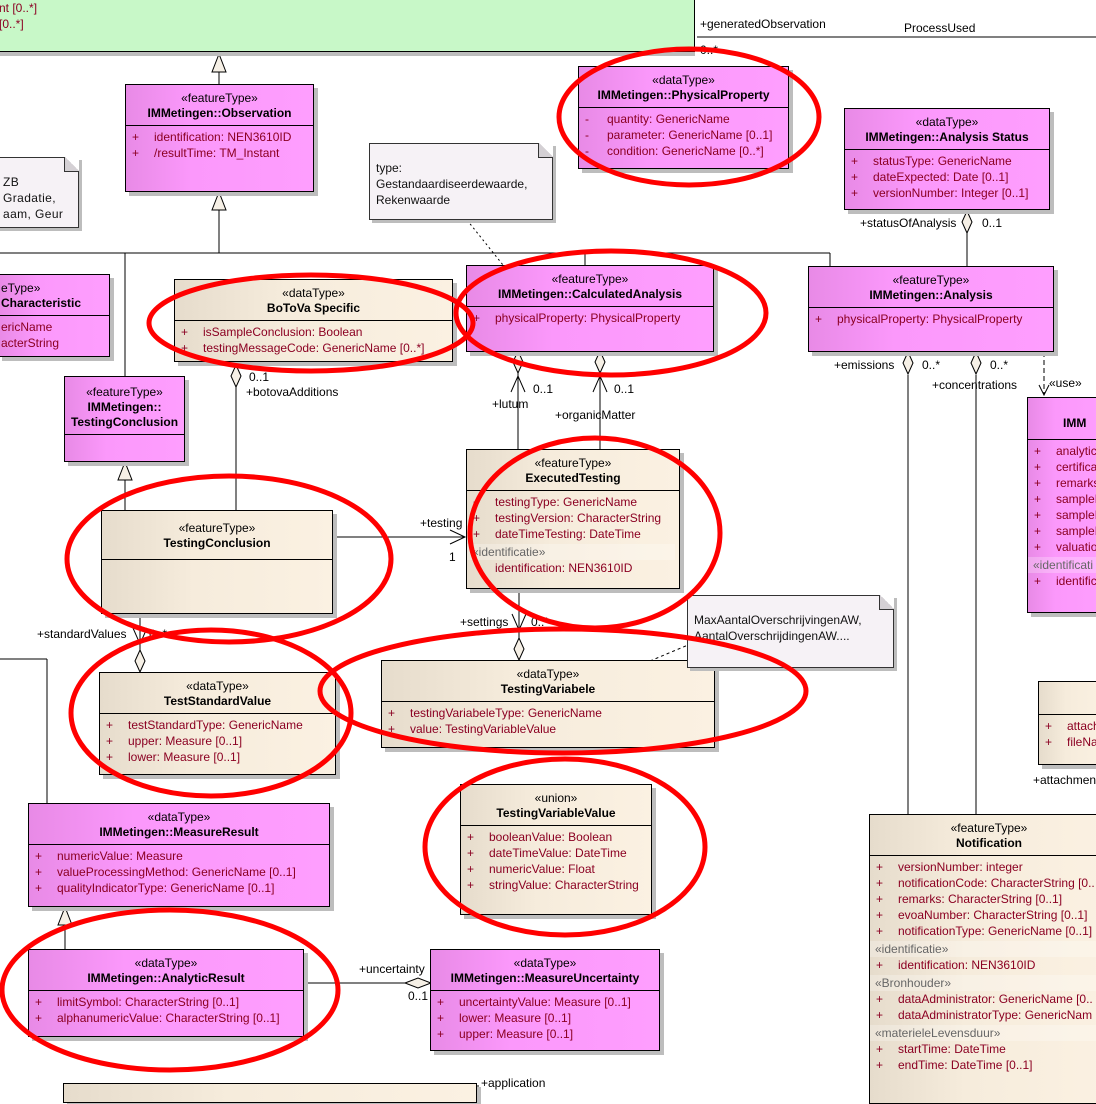  I want to click on class-bottom-partial, so click(270, 1093).